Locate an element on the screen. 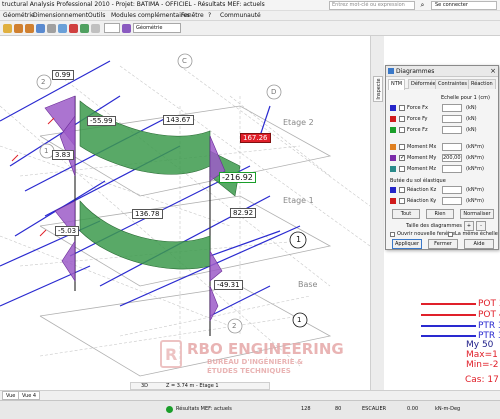 This screenshot has height=419, width=500. redo-icon is located at coordinates (29, 28).